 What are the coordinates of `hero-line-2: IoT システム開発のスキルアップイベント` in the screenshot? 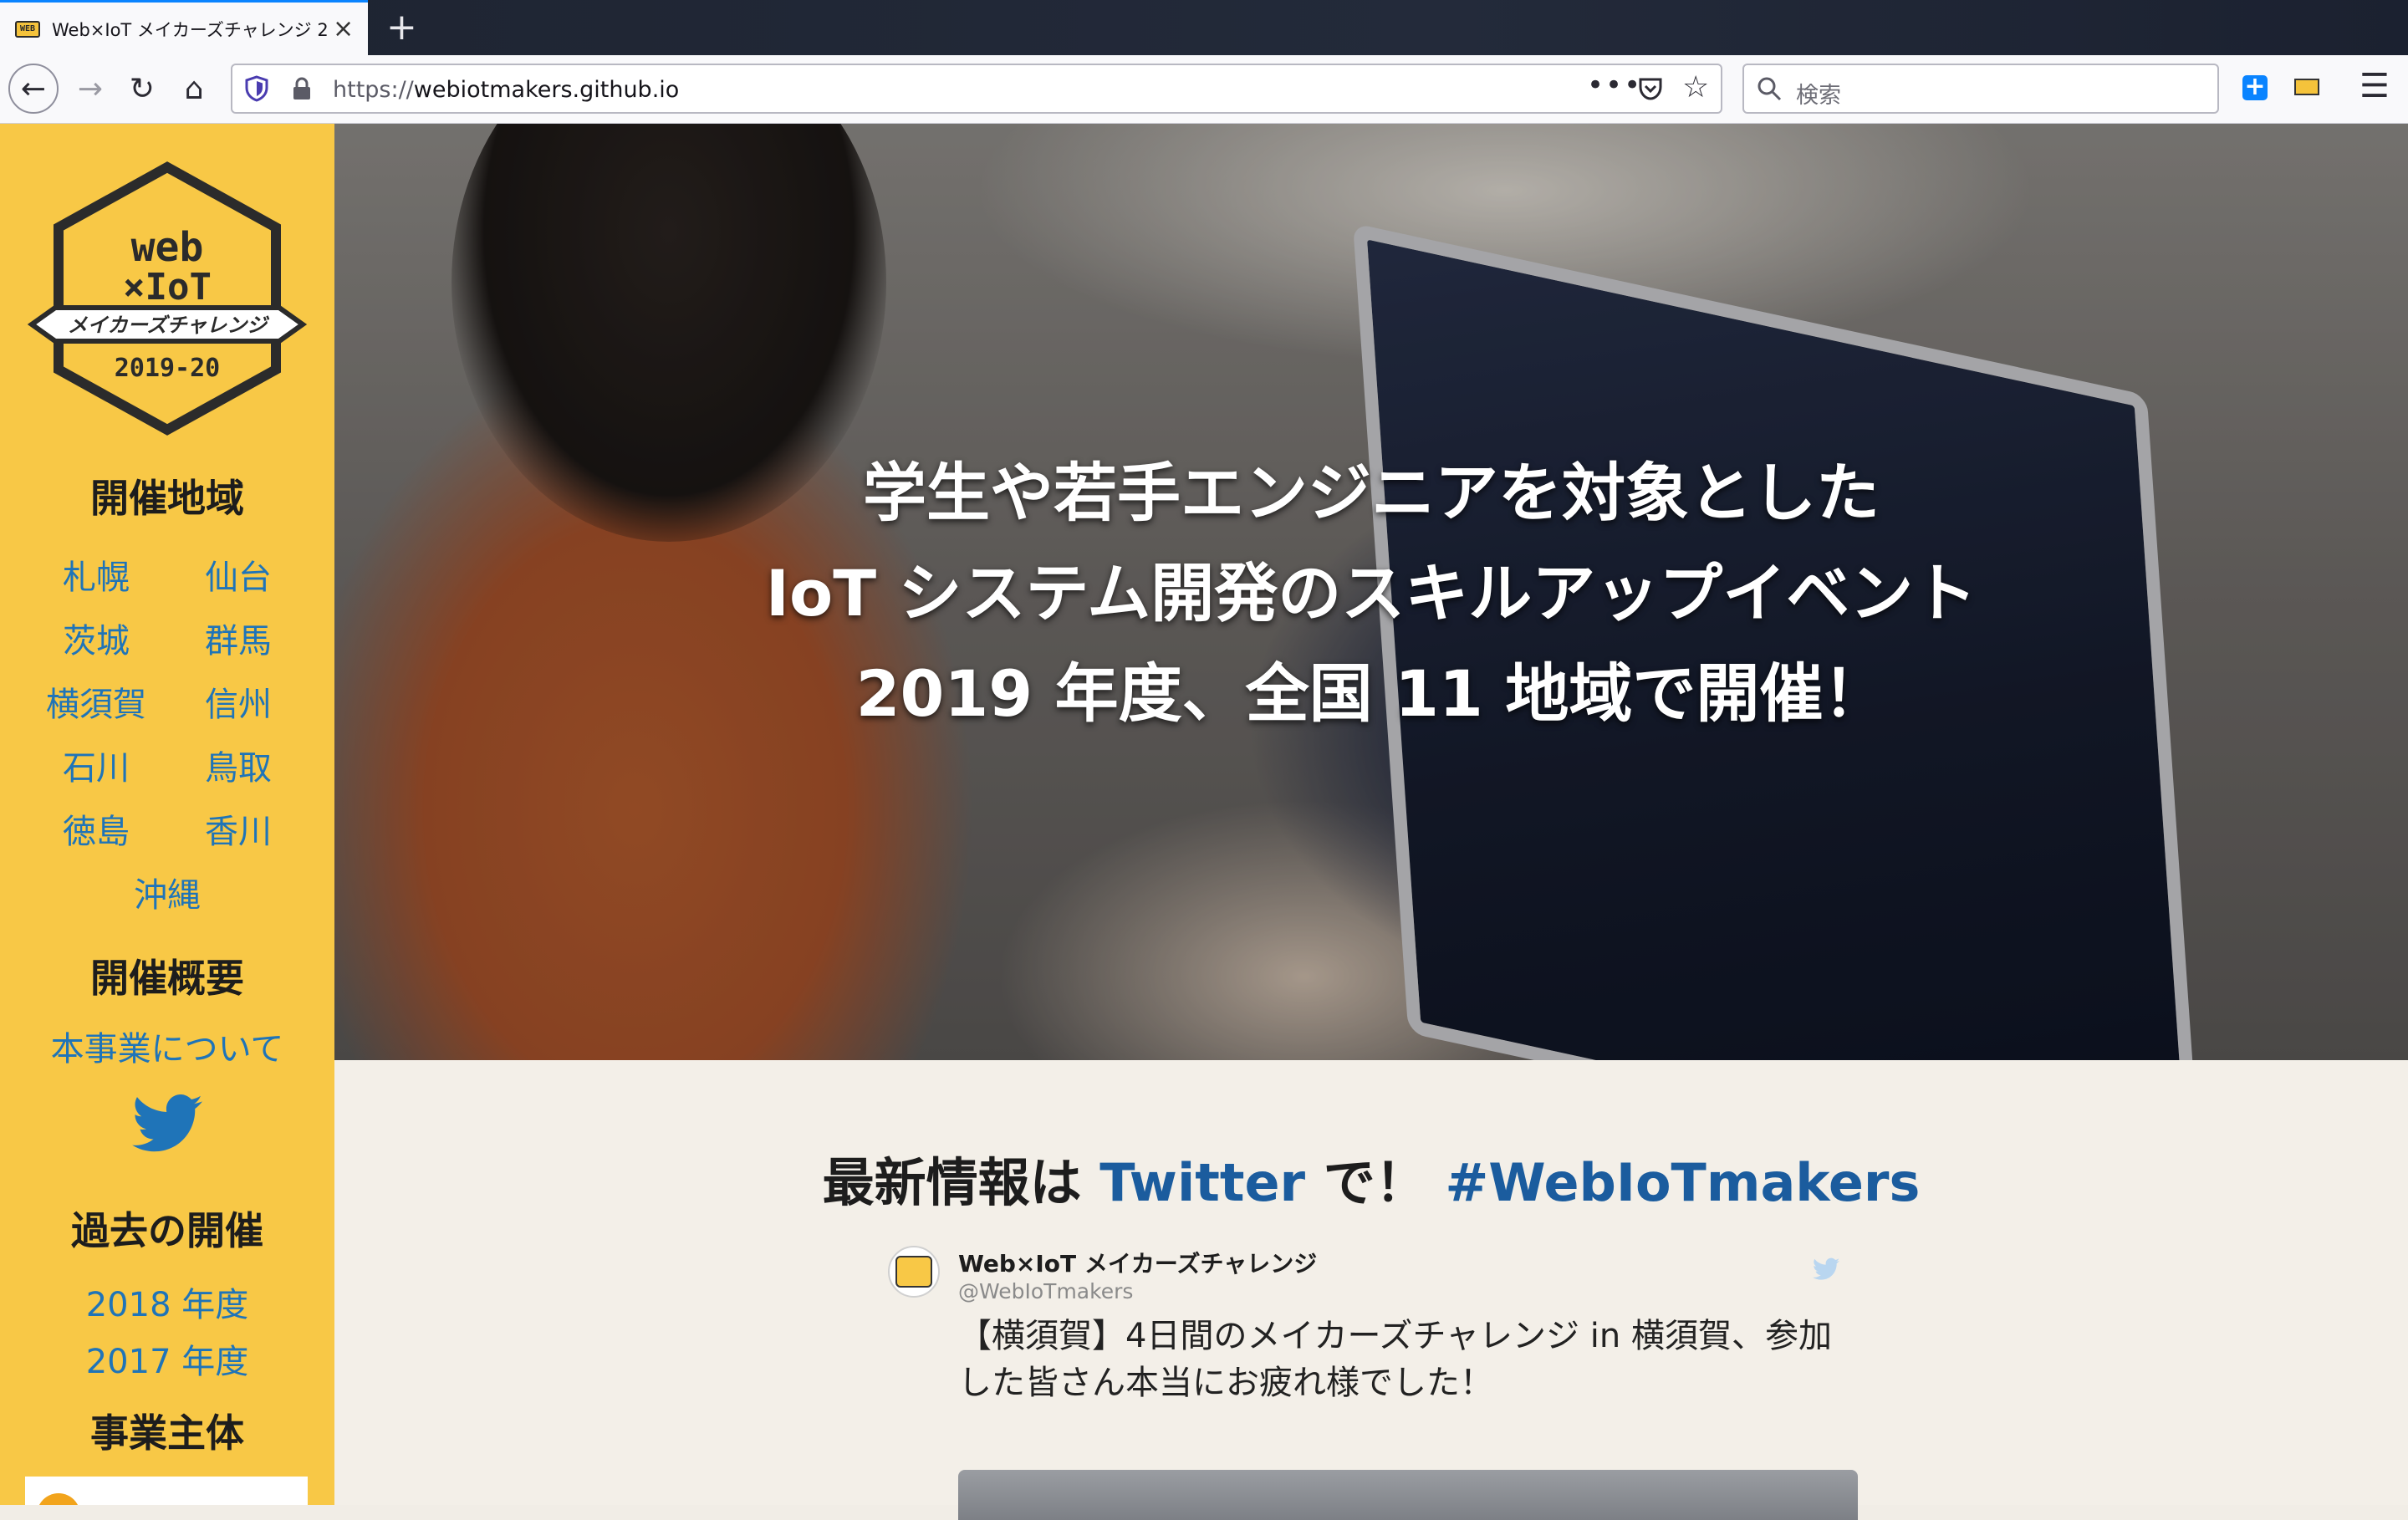 It's located at (1371, 593).